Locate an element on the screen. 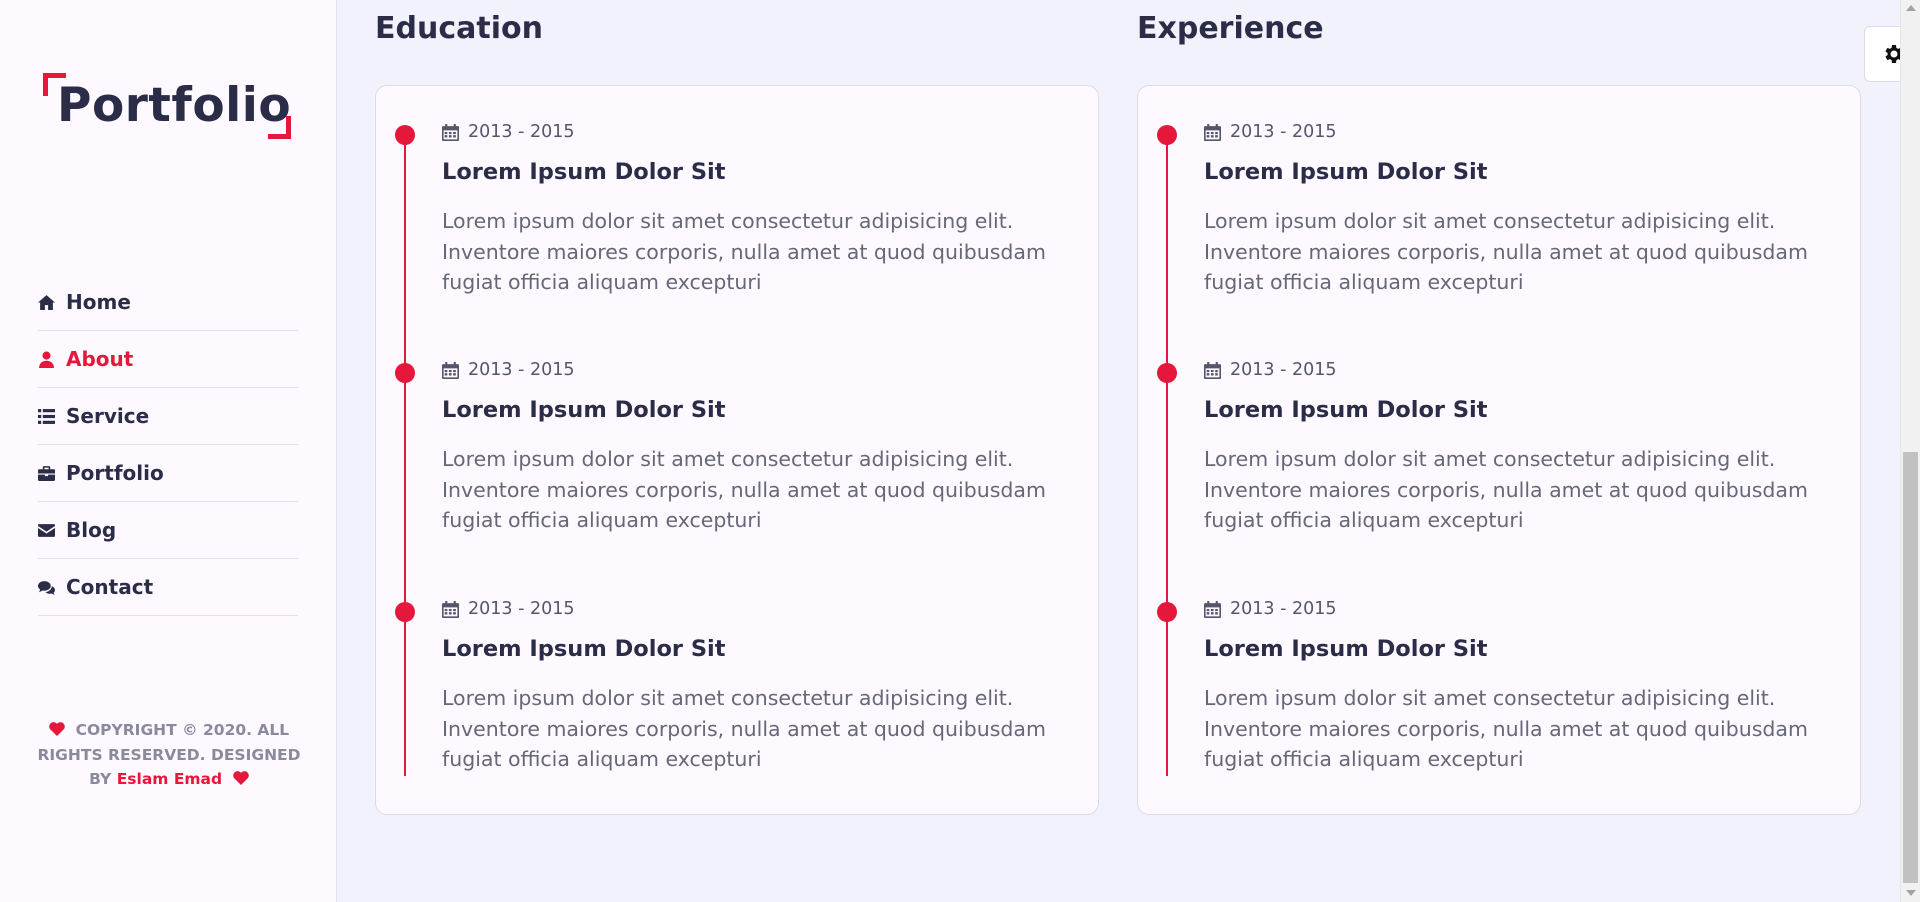 The width and height of the screenshot is (1920, 902). section-title-experience: Experience is located at coordinates (1230, 28).